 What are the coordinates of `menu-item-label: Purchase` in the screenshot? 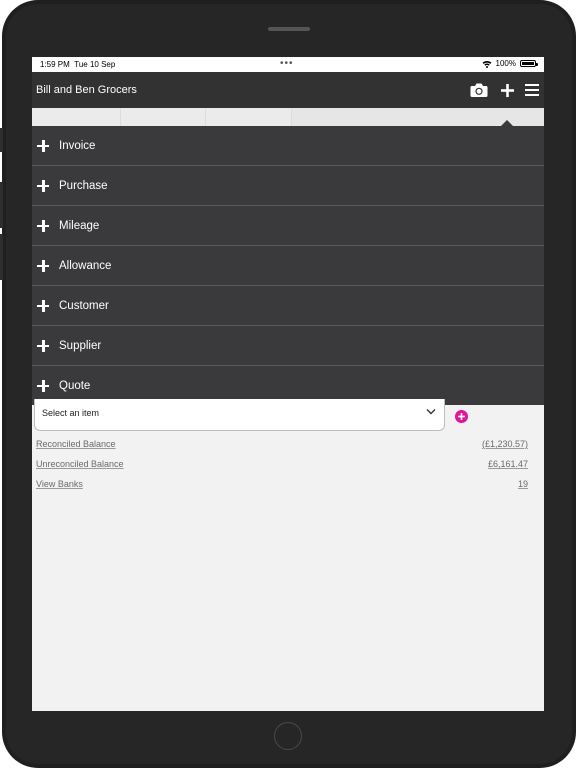 It's located at (83, 185).